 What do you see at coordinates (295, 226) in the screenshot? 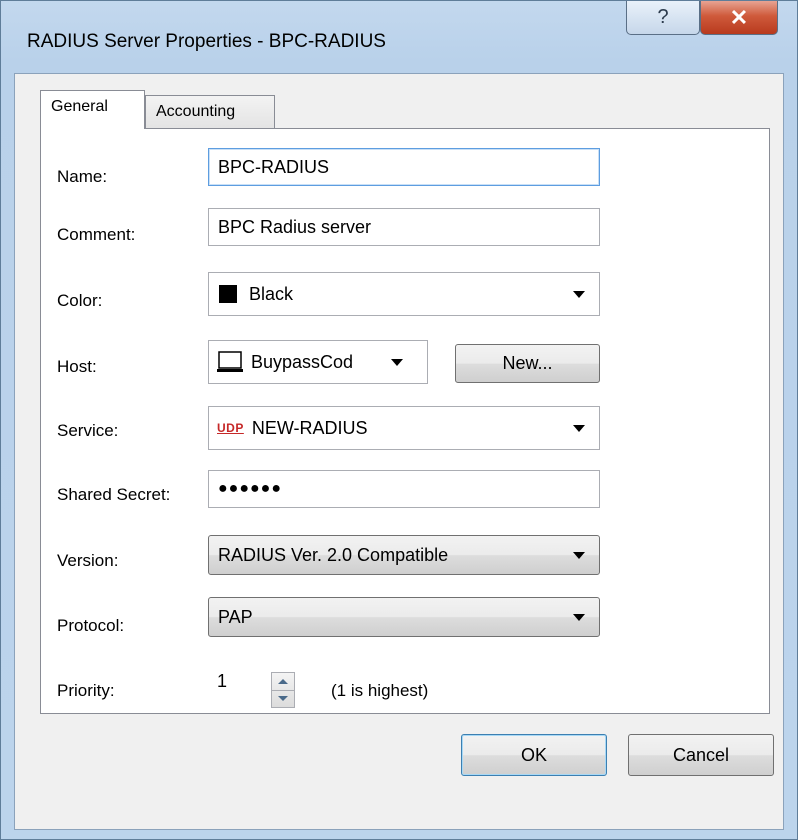
I see `comment-value: BPC Radius server` at bounding box center [295, 226].